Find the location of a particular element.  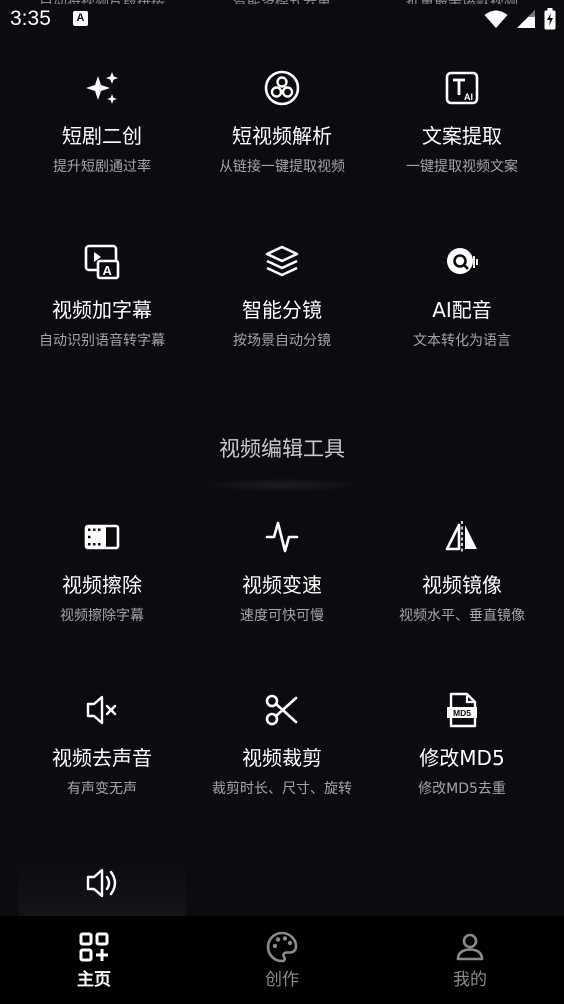

tool-name: AI配音 is located at coordinates (462, 310).